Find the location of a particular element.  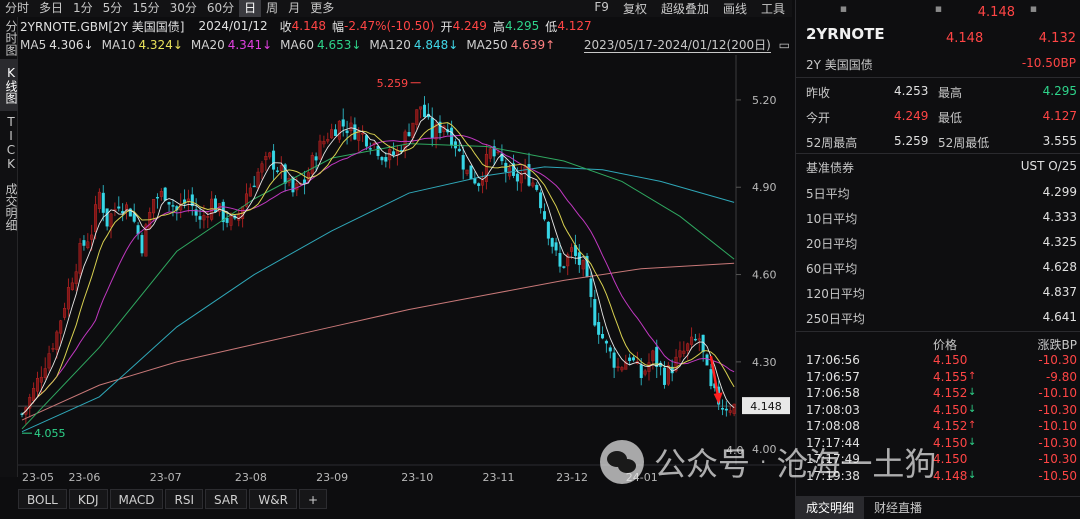

quote-value: 4.295 is located at coordinates (1059, 91).